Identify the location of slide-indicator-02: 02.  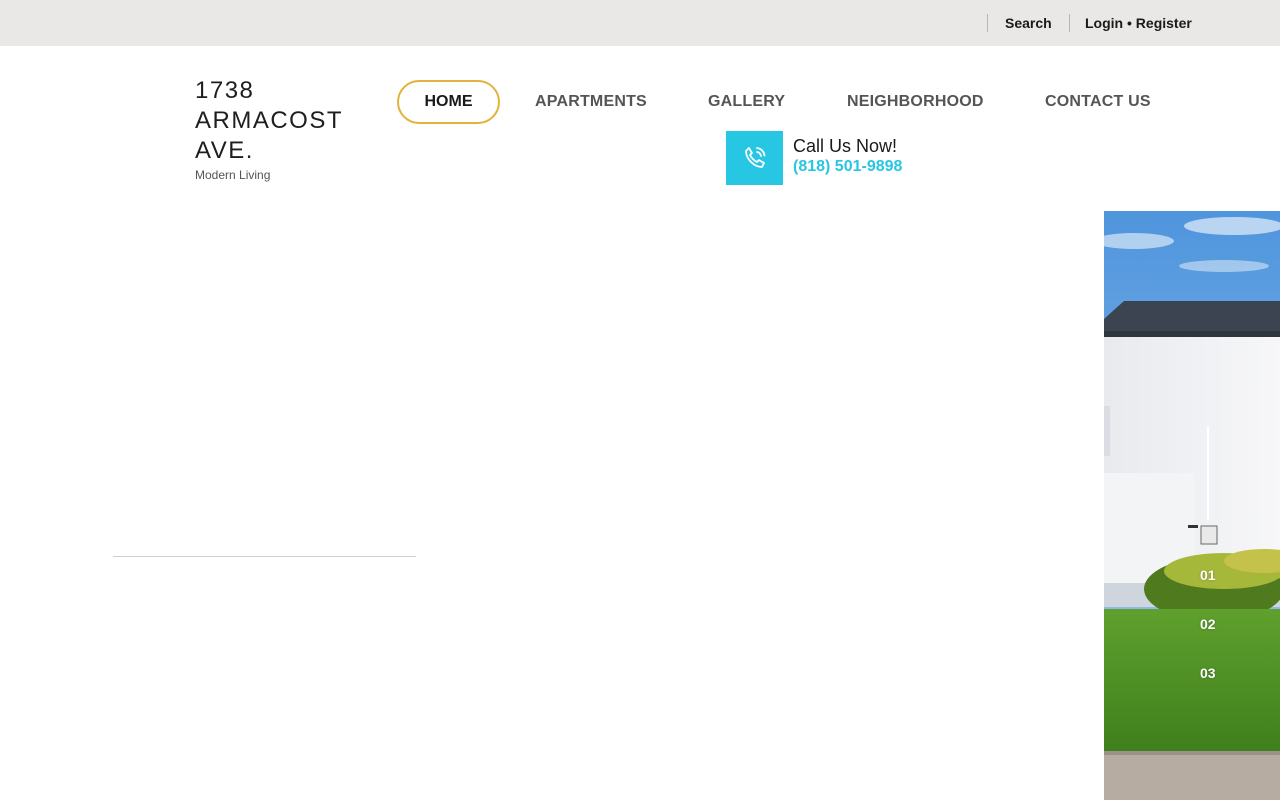
(1208, 624).